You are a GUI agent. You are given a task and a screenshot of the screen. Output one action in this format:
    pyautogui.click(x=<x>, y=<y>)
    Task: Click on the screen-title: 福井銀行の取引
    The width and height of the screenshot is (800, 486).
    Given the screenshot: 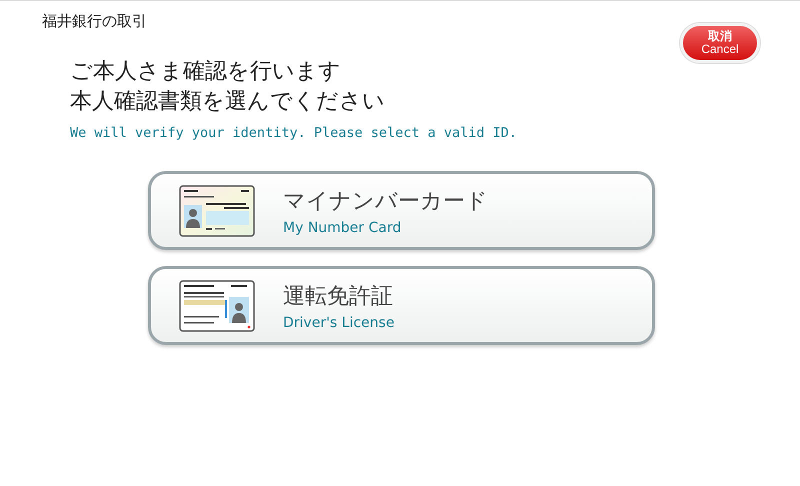 What is the action you would take?
    pyautogui.click(x=94, y=21)
    